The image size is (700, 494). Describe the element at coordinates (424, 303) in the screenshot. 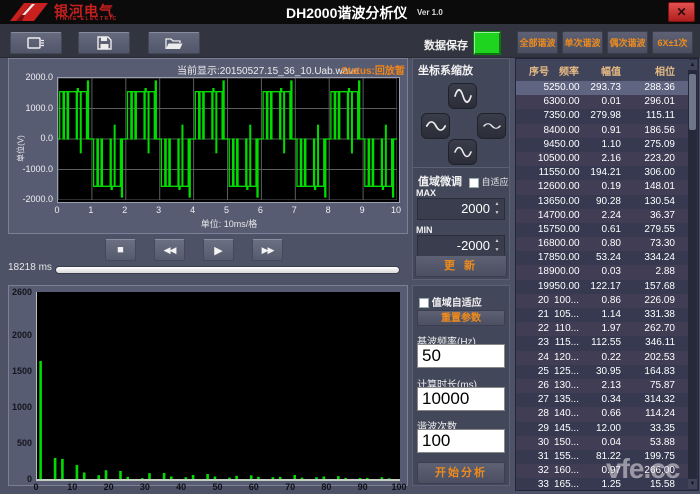

I see `range-adaptive-checkbox` at that location.